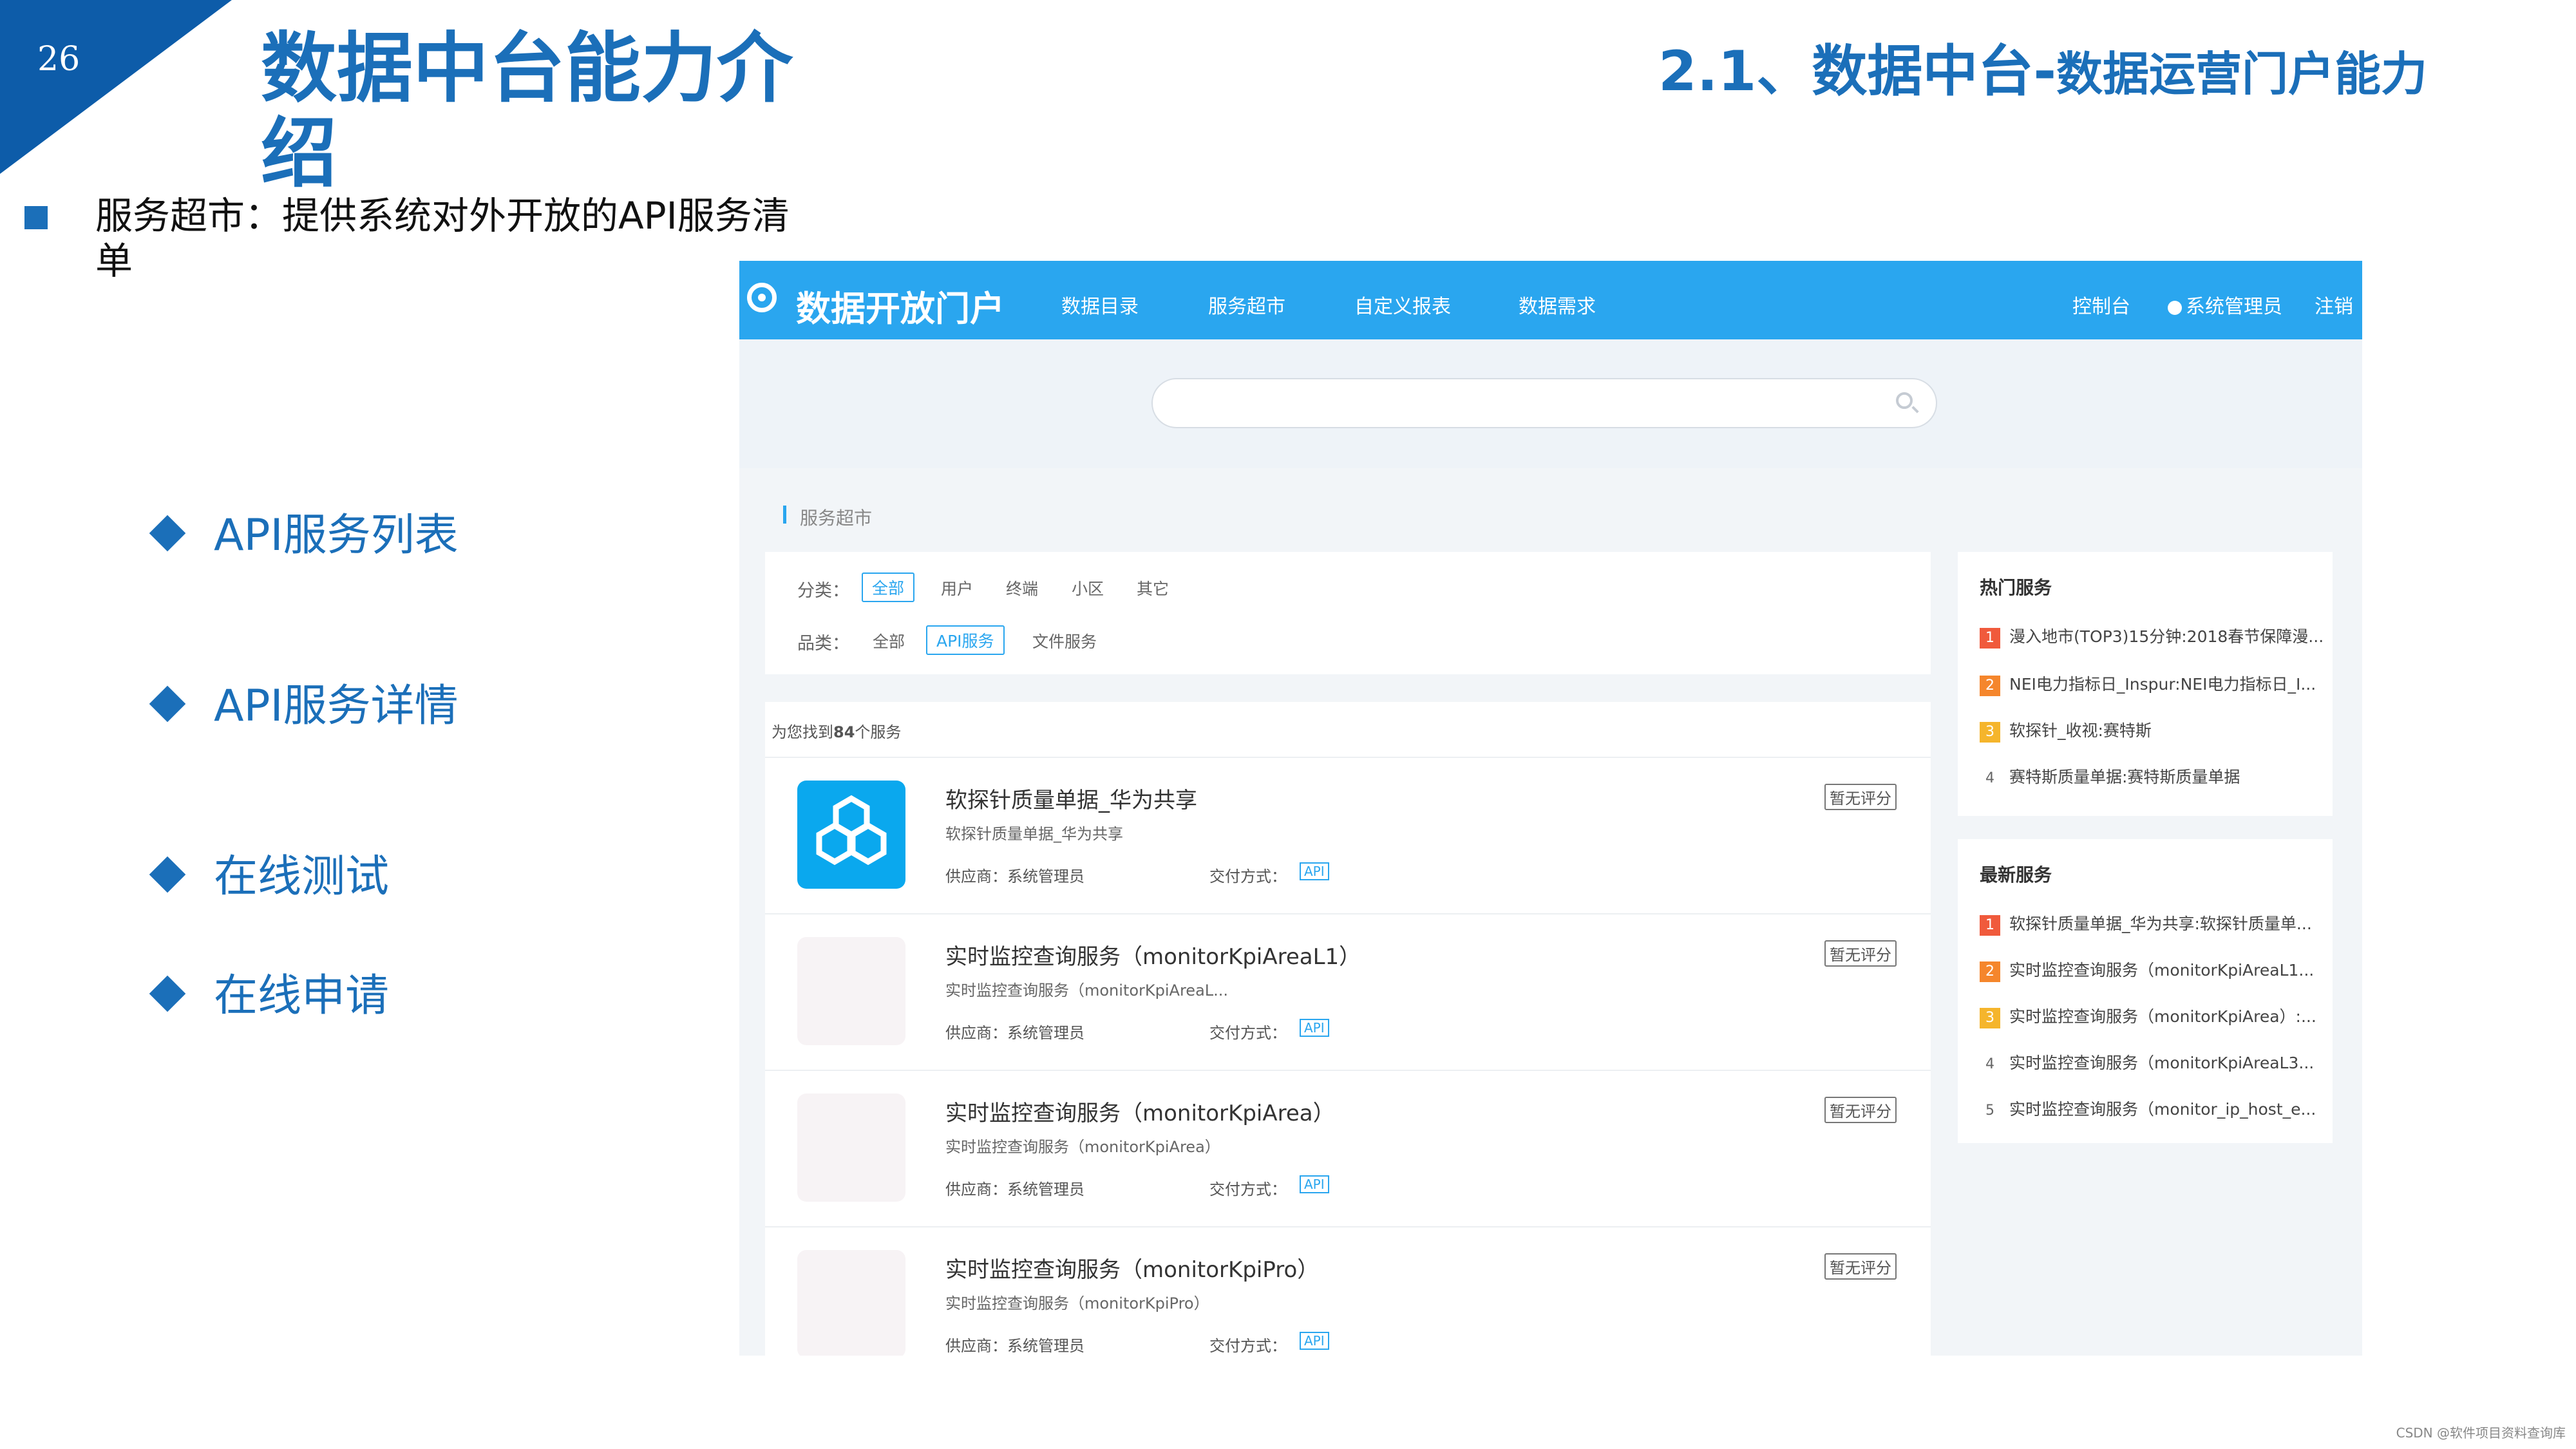  What do you see at coordinates (2334, 304) in the screenshot?
I see `nav-logout: 注销` at bounding box center [2334, 304].